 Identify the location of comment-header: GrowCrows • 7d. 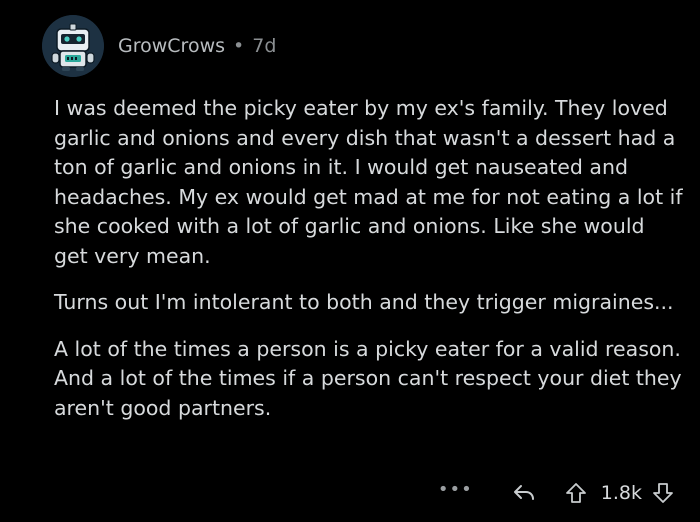
(159, 46).